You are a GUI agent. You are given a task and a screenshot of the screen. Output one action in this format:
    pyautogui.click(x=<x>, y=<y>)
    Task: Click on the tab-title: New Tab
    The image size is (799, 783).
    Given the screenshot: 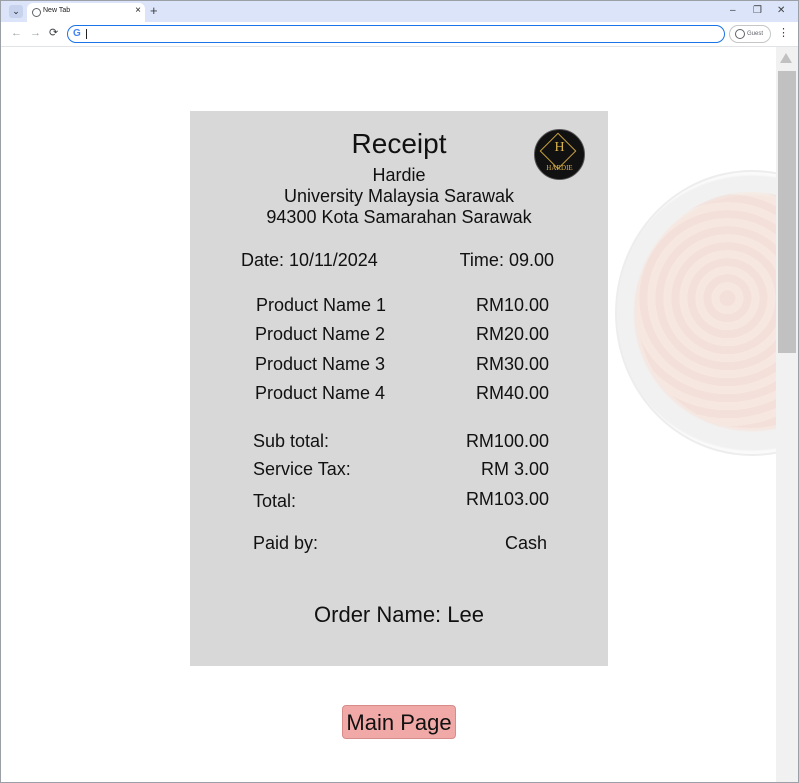 What is the action you would take?
    pyautogui.click(x=57, y=10)
    